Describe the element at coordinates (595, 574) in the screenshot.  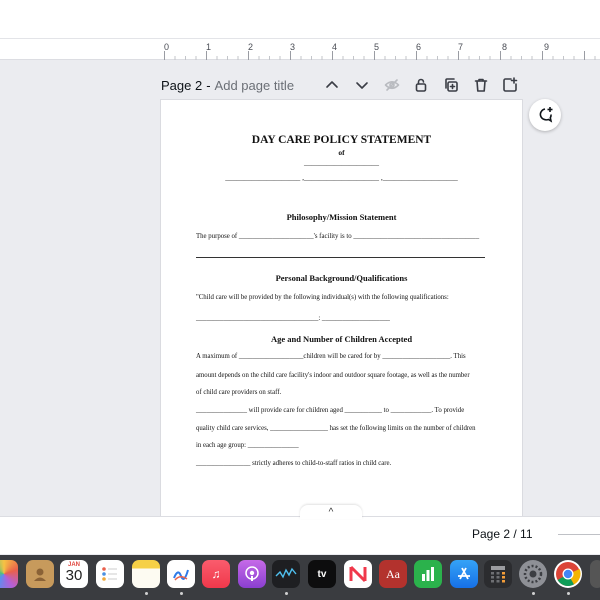
I see `dock-overflow-icon` at that location.